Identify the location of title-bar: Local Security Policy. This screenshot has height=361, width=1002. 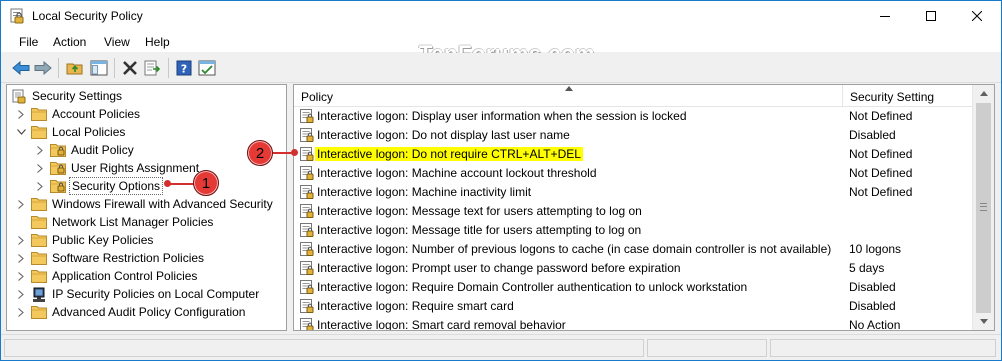
(501, 16).